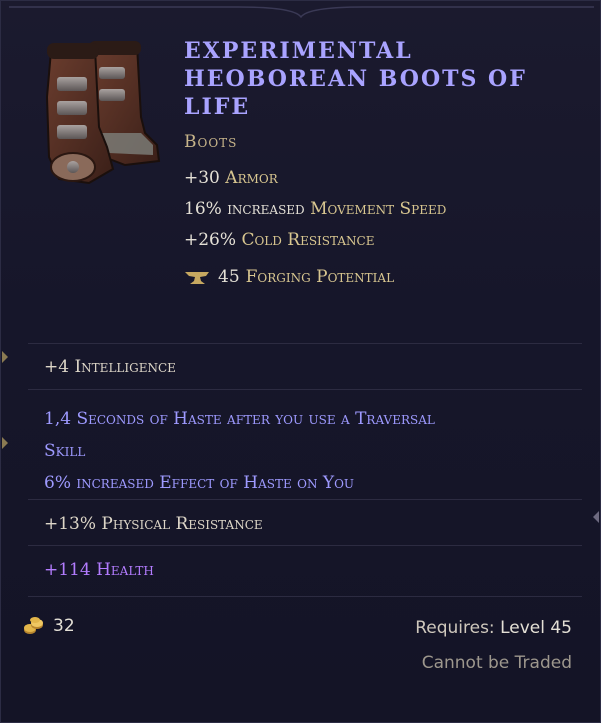  Describe the element at coordinates (99, 570) in the screenshot. I see `affix-text: +114 Health` at that location.